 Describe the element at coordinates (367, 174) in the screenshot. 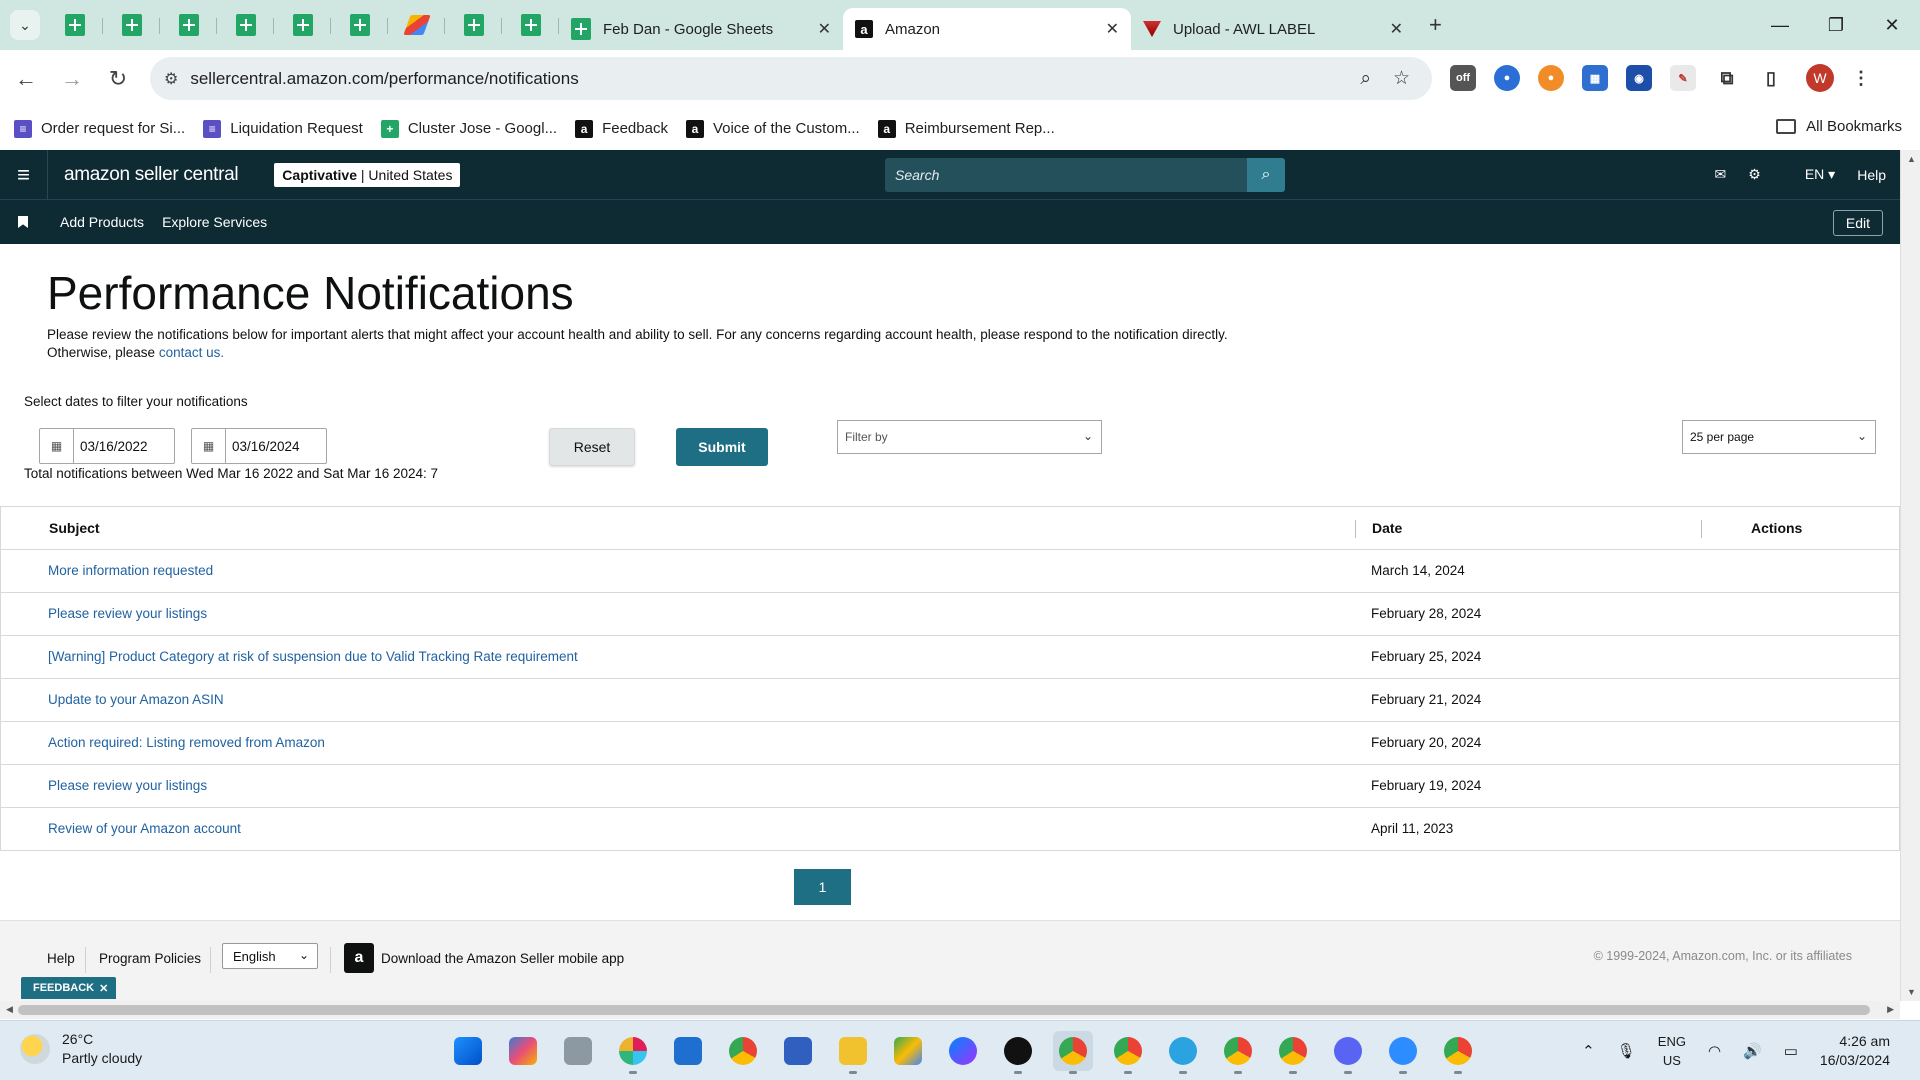

I see `store-switcher: Captivative | United States` at that location.